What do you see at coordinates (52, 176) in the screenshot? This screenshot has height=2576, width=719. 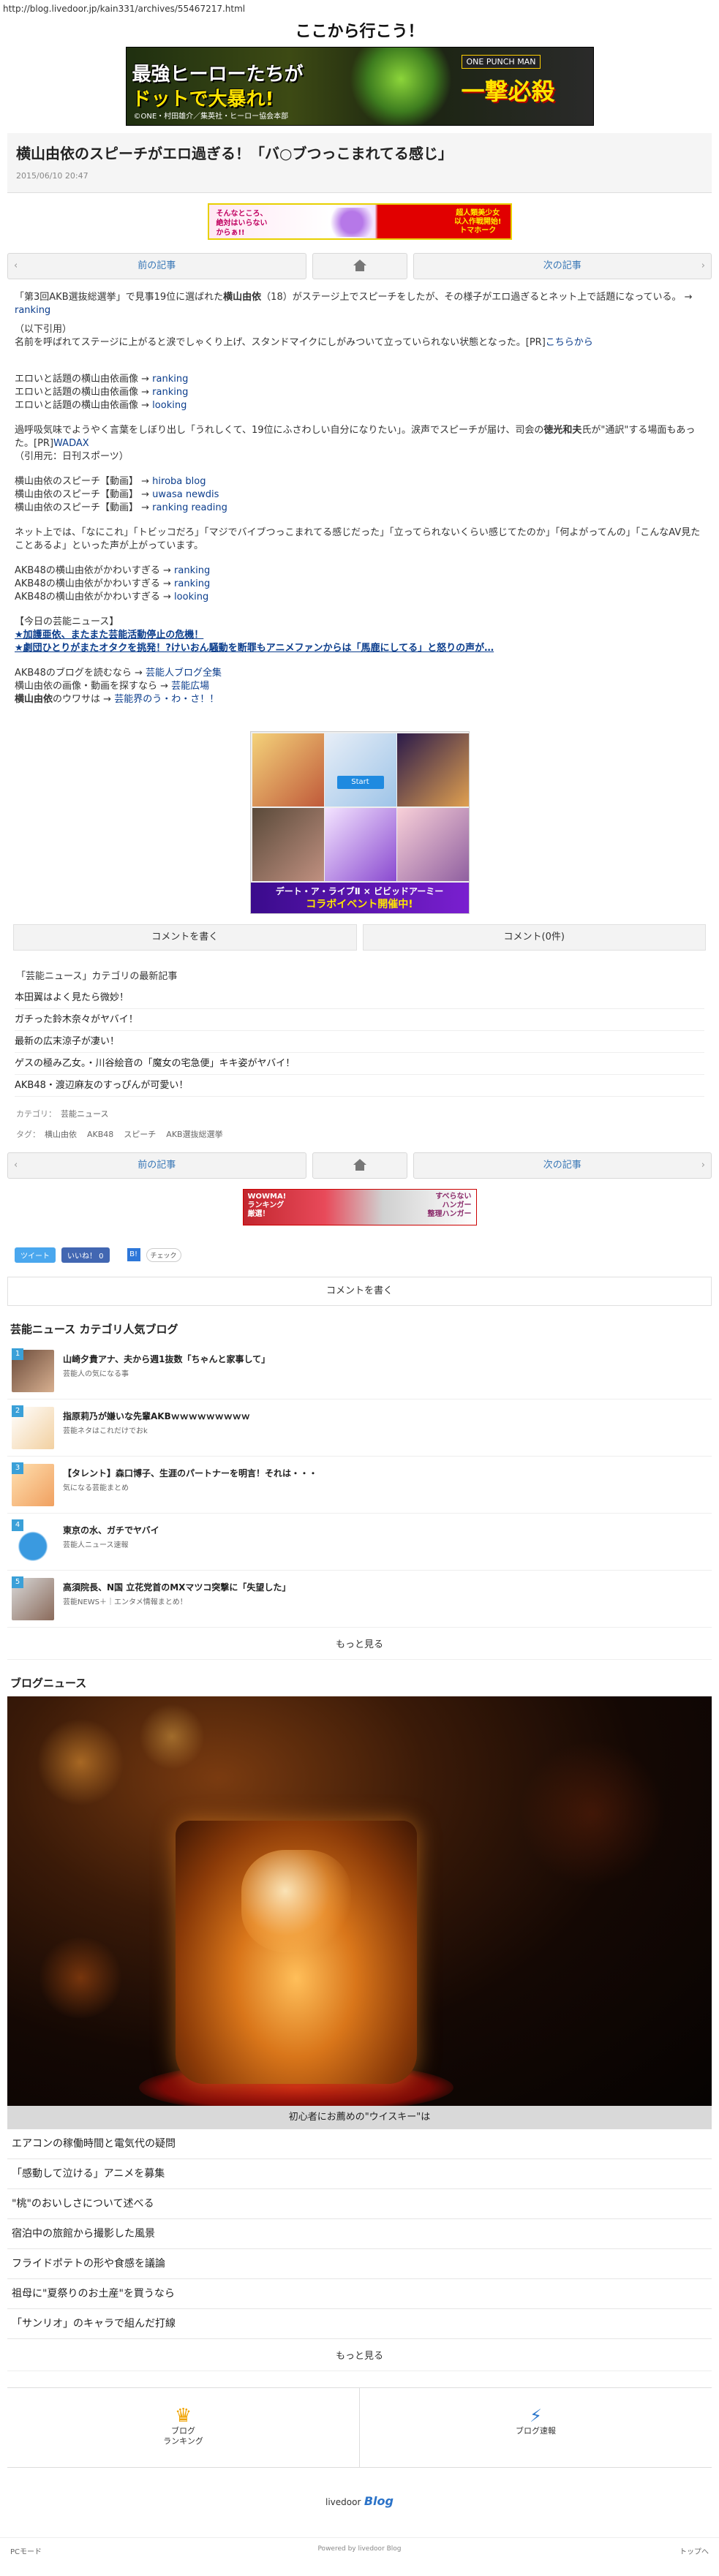 I see `article-date: 2015/06/10 20:47` at bounding box center [52, 176].